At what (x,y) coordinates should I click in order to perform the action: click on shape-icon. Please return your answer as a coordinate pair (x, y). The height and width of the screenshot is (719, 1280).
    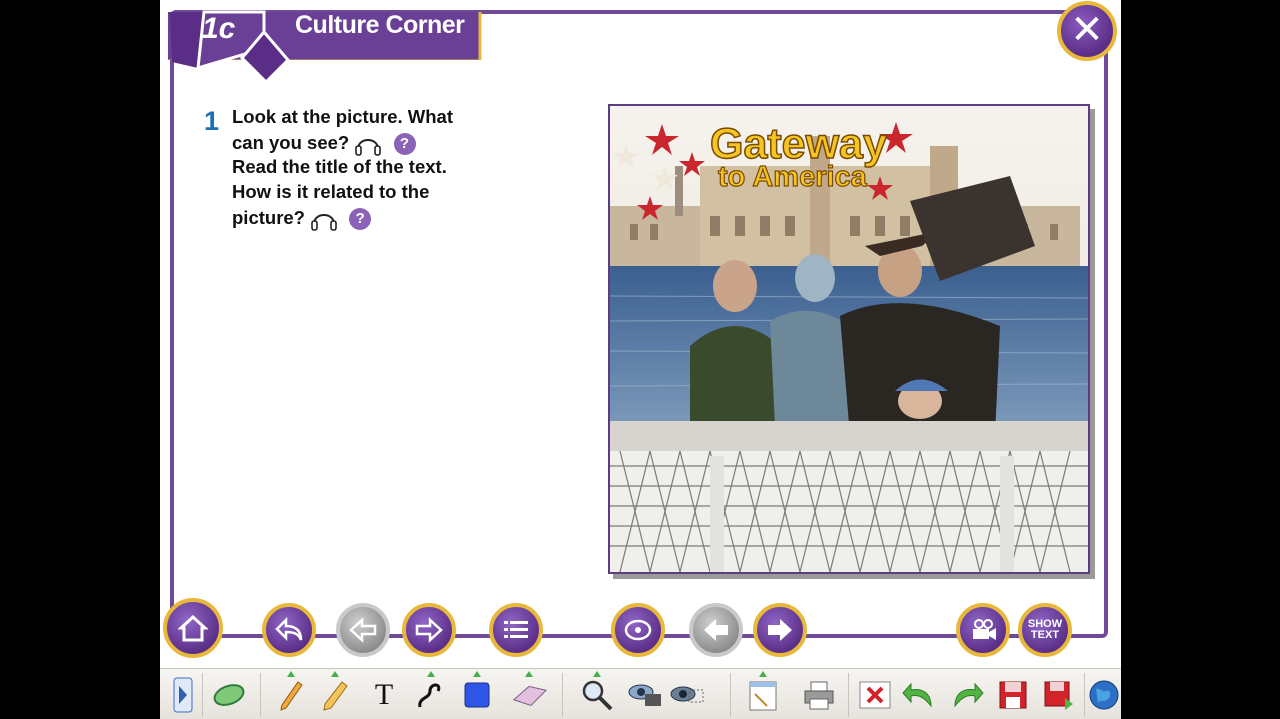
    Looking at the image, I should click on (477, 695).